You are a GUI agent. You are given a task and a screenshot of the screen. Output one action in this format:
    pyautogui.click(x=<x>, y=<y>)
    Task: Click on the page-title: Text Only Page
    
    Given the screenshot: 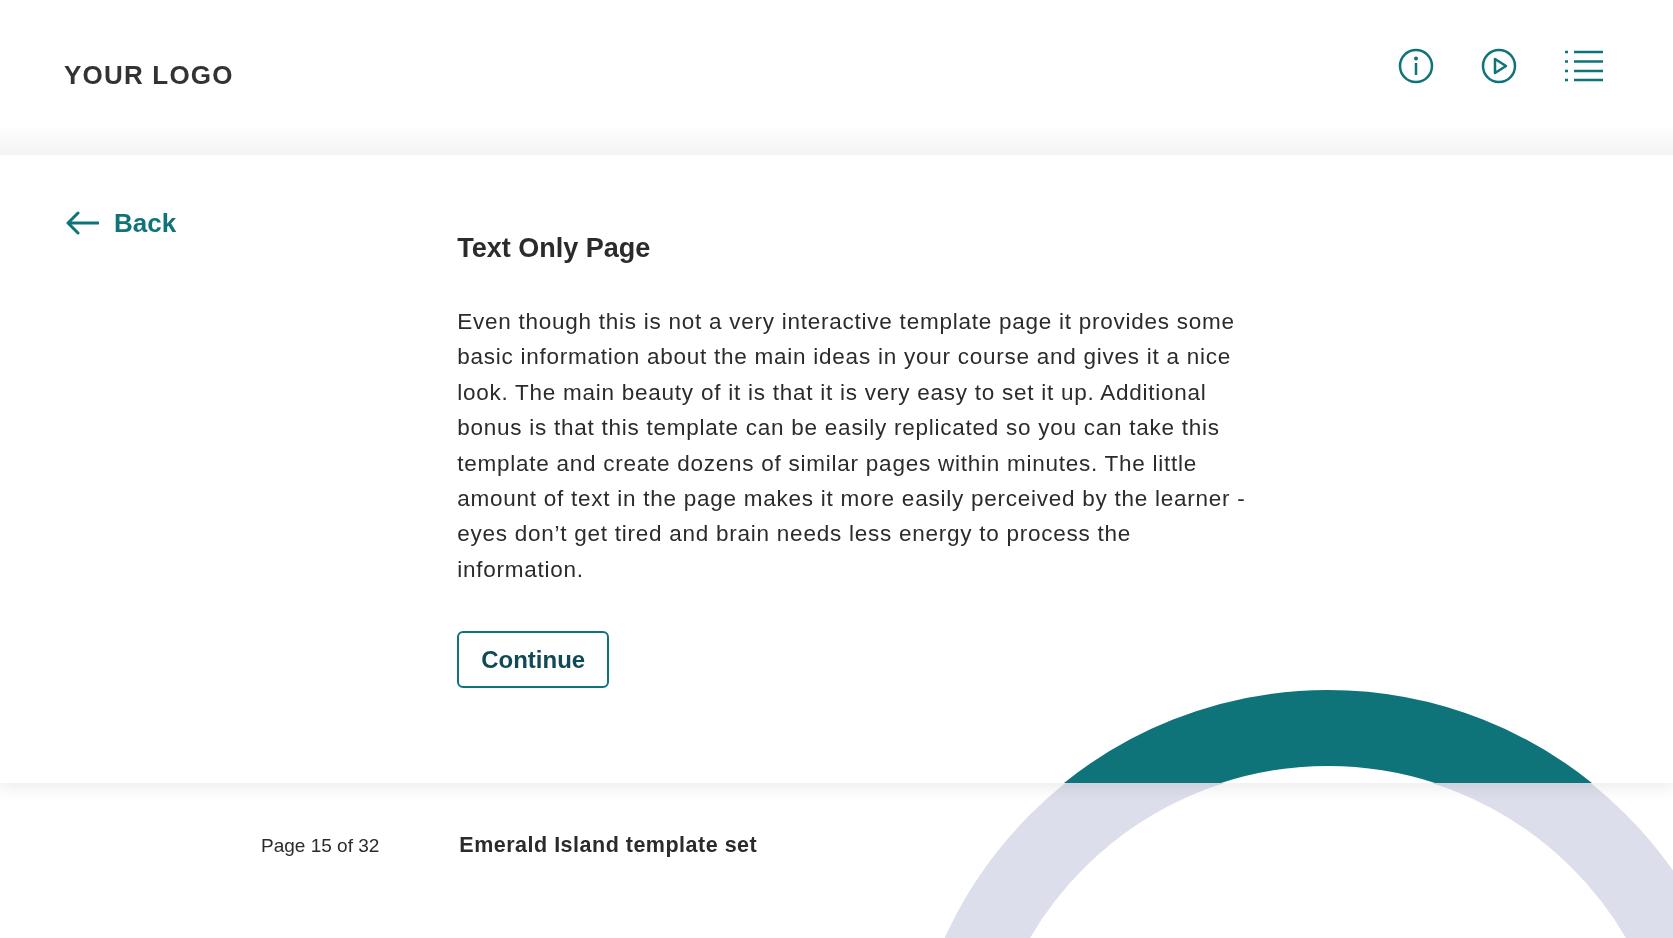 What is the action you would take?
    pyautogui.click(x=554, y=248)
    